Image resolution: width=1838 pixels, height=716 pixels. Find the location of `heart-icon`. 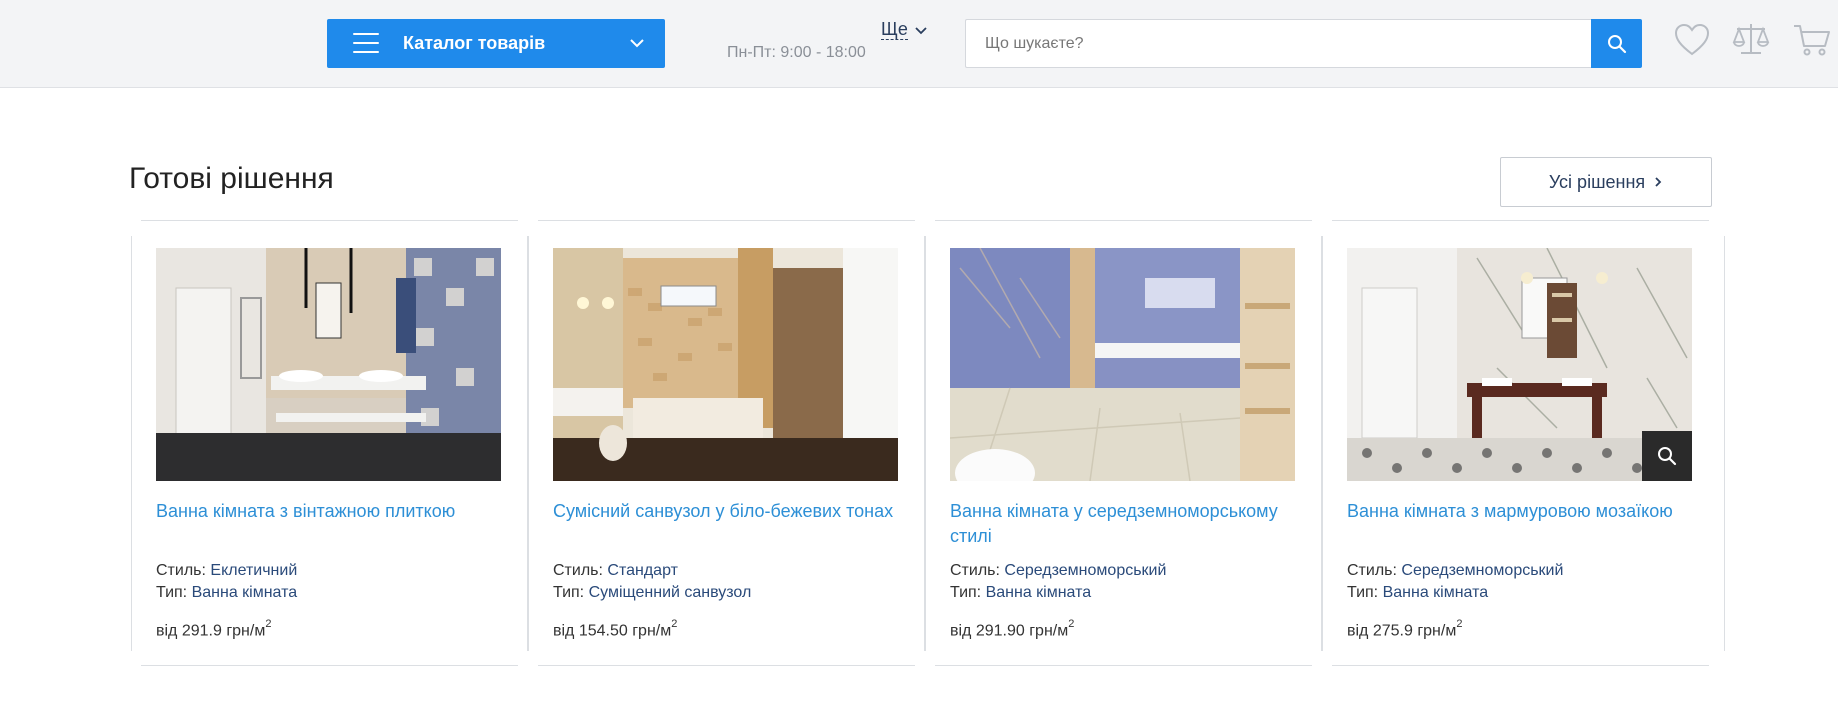

heart-icon is located at coordinates (1692, 40).